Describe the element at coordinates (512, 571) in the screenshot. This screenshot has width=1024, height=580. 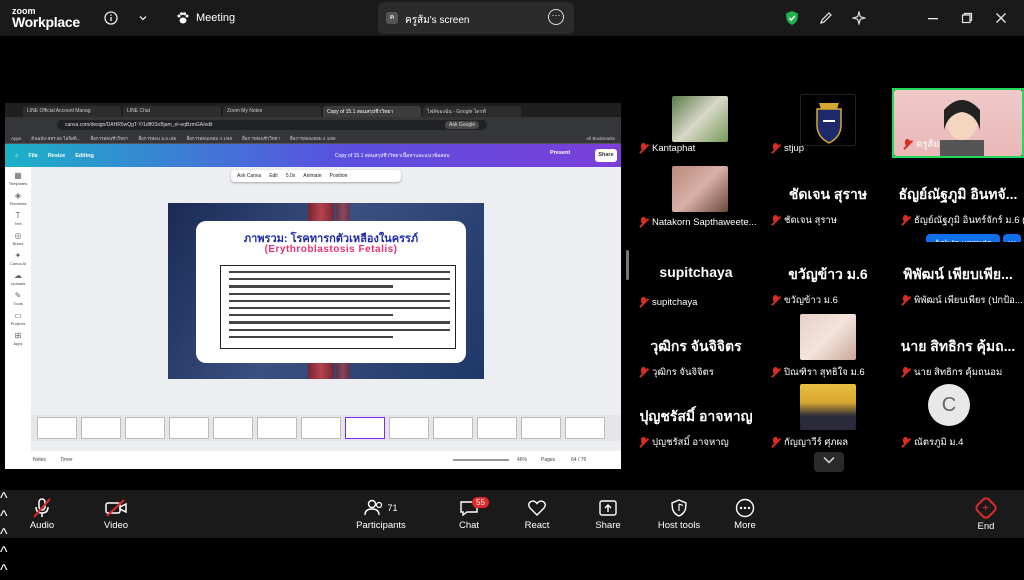
I see `share-options-caret: ^` at that location.